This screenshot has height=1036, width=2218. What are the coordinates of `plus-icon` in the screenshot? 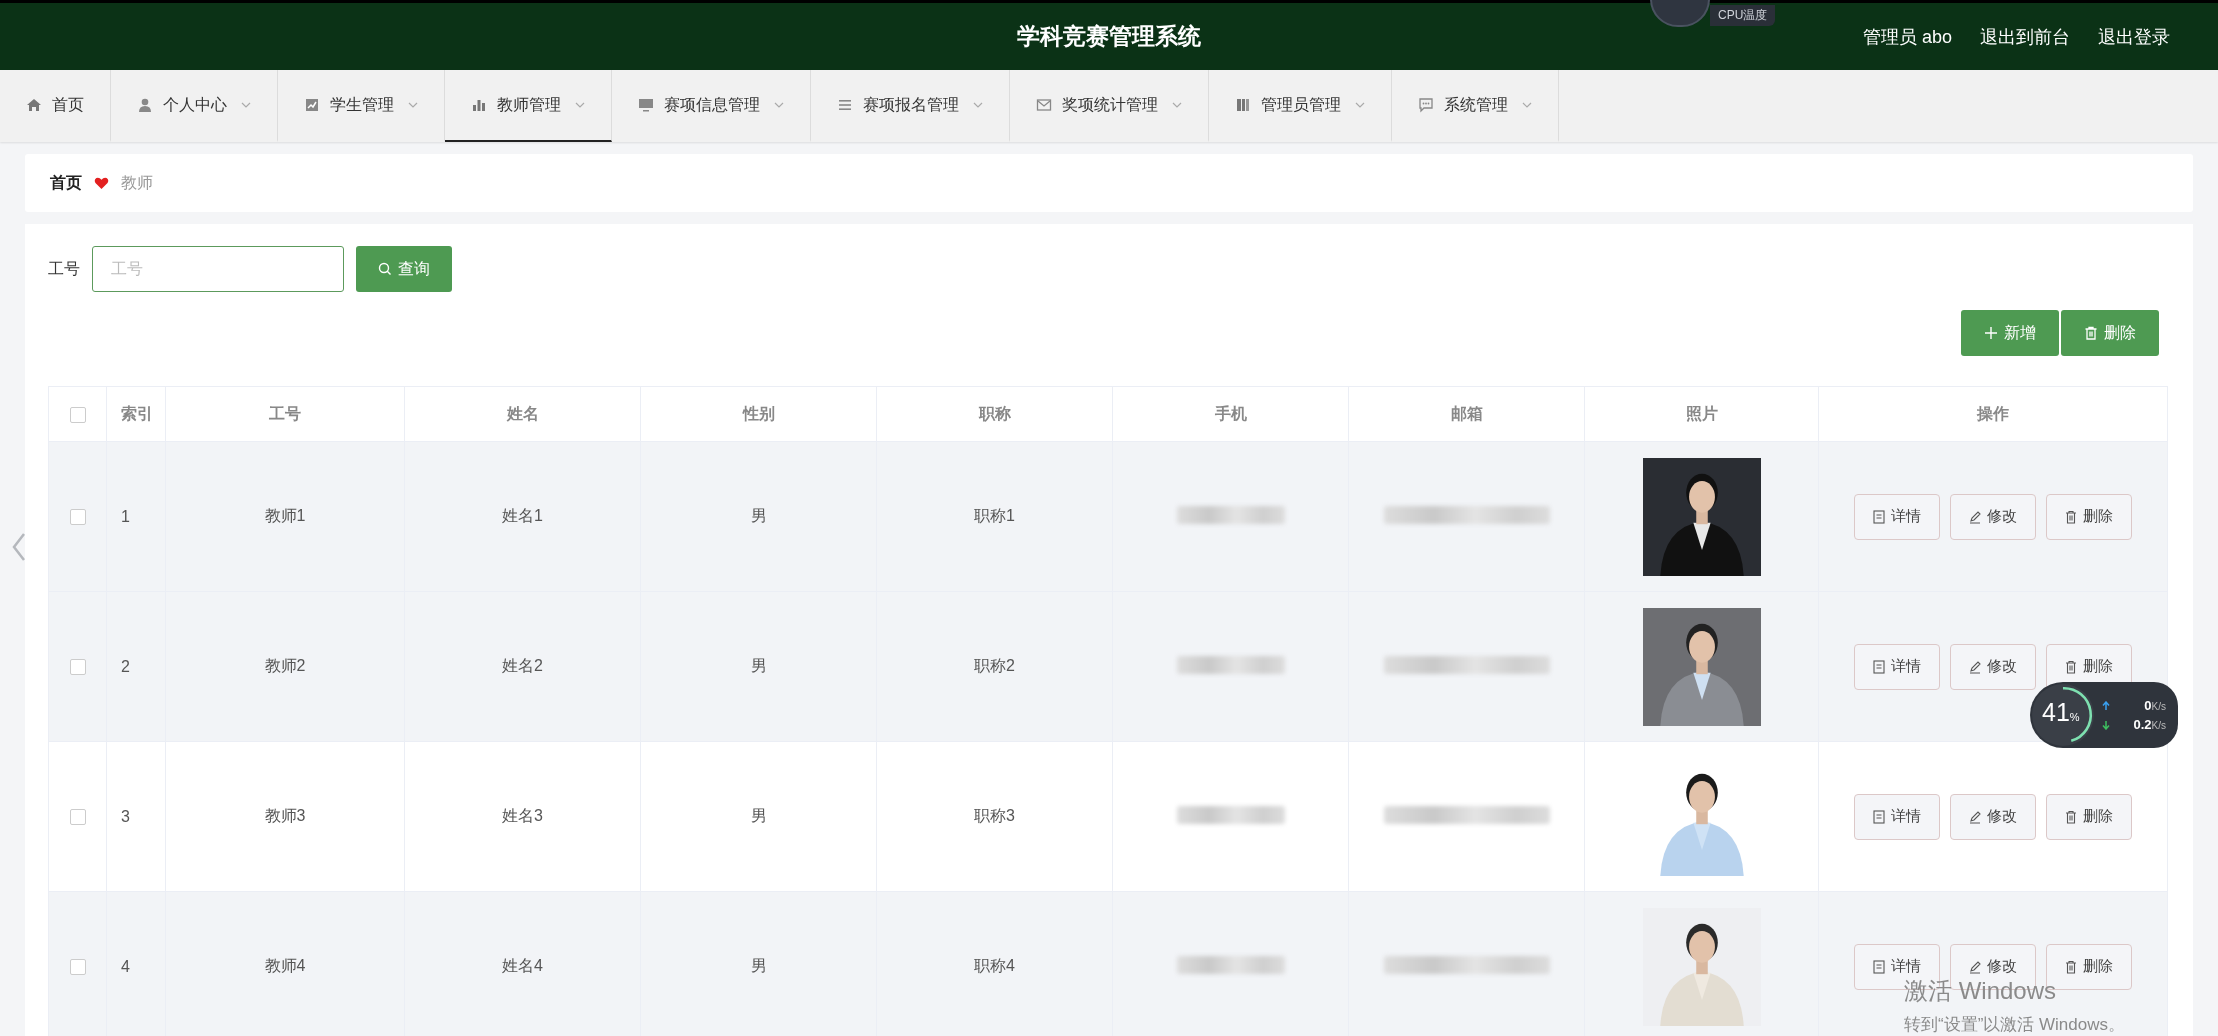 It's located at (1991, 333).